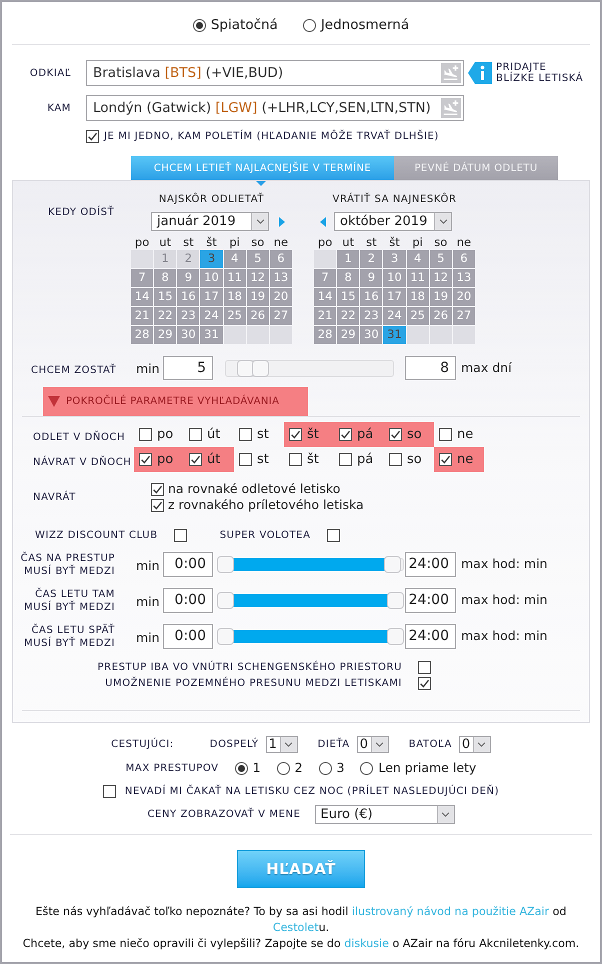 This screenshot has width=602, height=964. What do you see at coordinates (275, 108) in the screenshot?
I see `airport-input: Londýn (Gatwick) [LGW] (+LHR,LCY,SEN,LTN,STN)` at bounding box center [275, 108].